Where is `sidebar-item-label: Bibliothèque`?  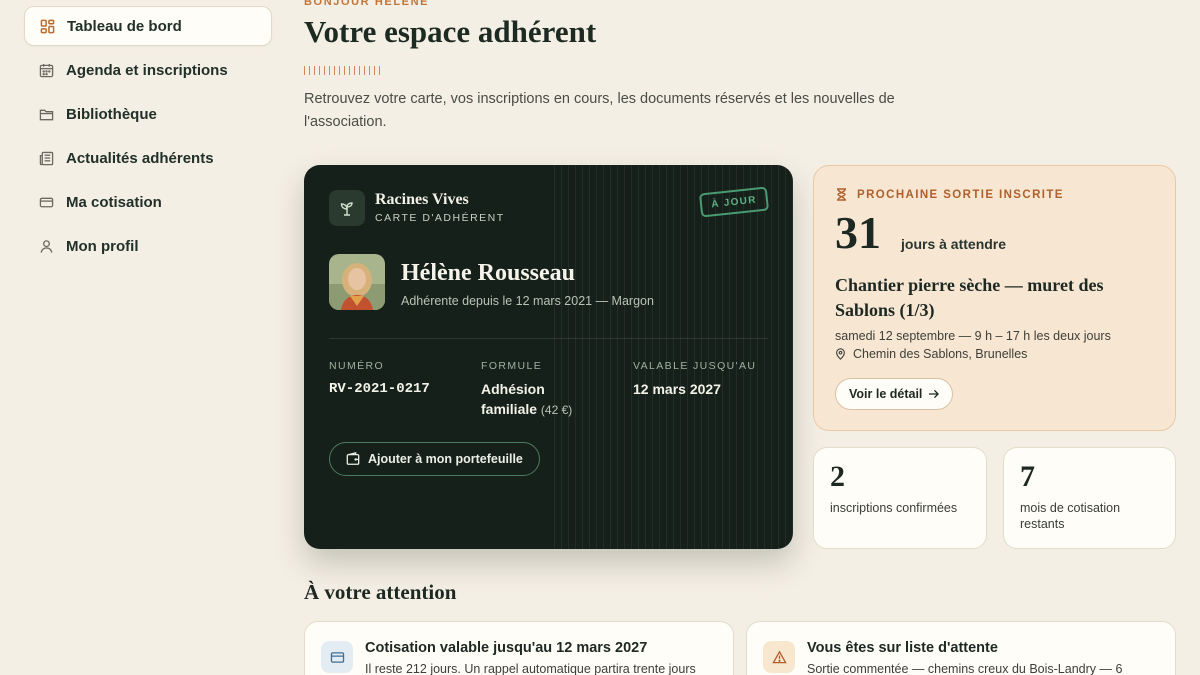
sidebar-item-label: Bibliothèque is located at coordinates (111, 114).